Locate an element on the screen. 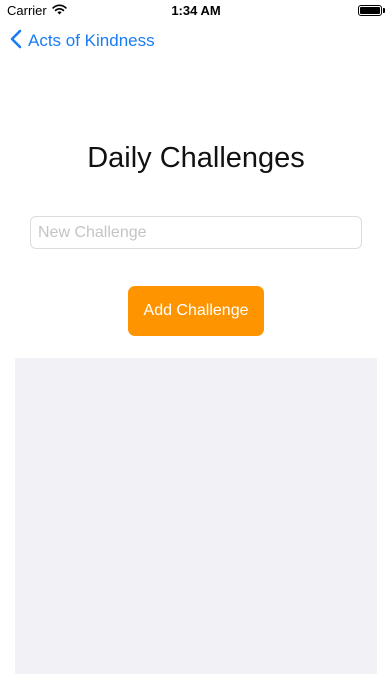 Image resolution: width=392 pixels, height=696 pixels. back-label: Acts of Kindness is located at coordinates (91, 40).